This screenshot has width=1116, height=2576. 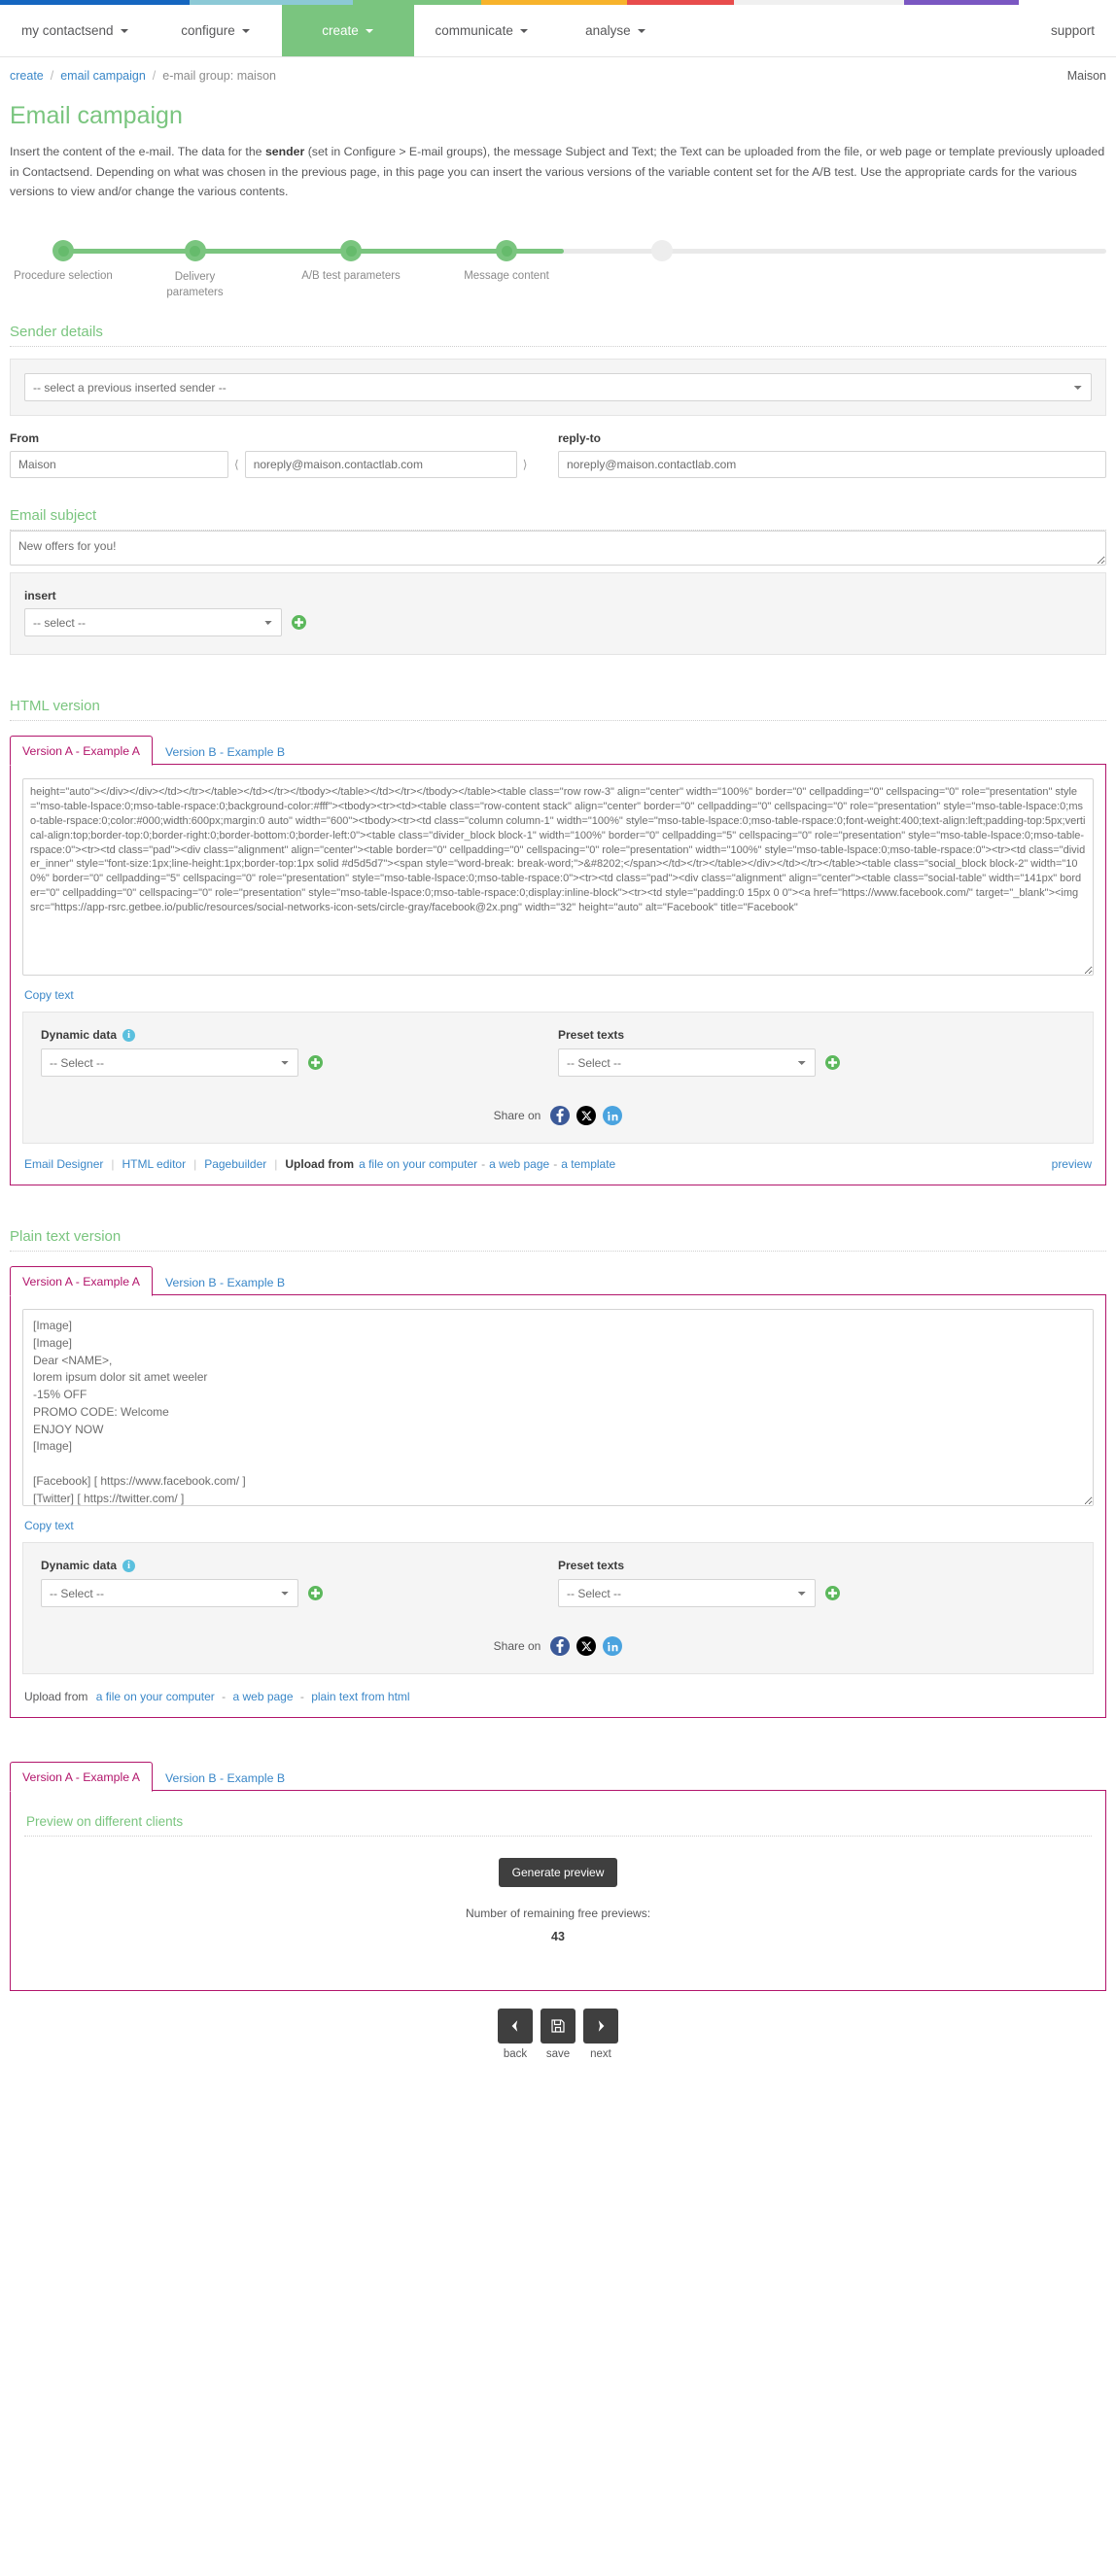 I want to click on step-label: A/B test parameters, so click(x=351, y=276).